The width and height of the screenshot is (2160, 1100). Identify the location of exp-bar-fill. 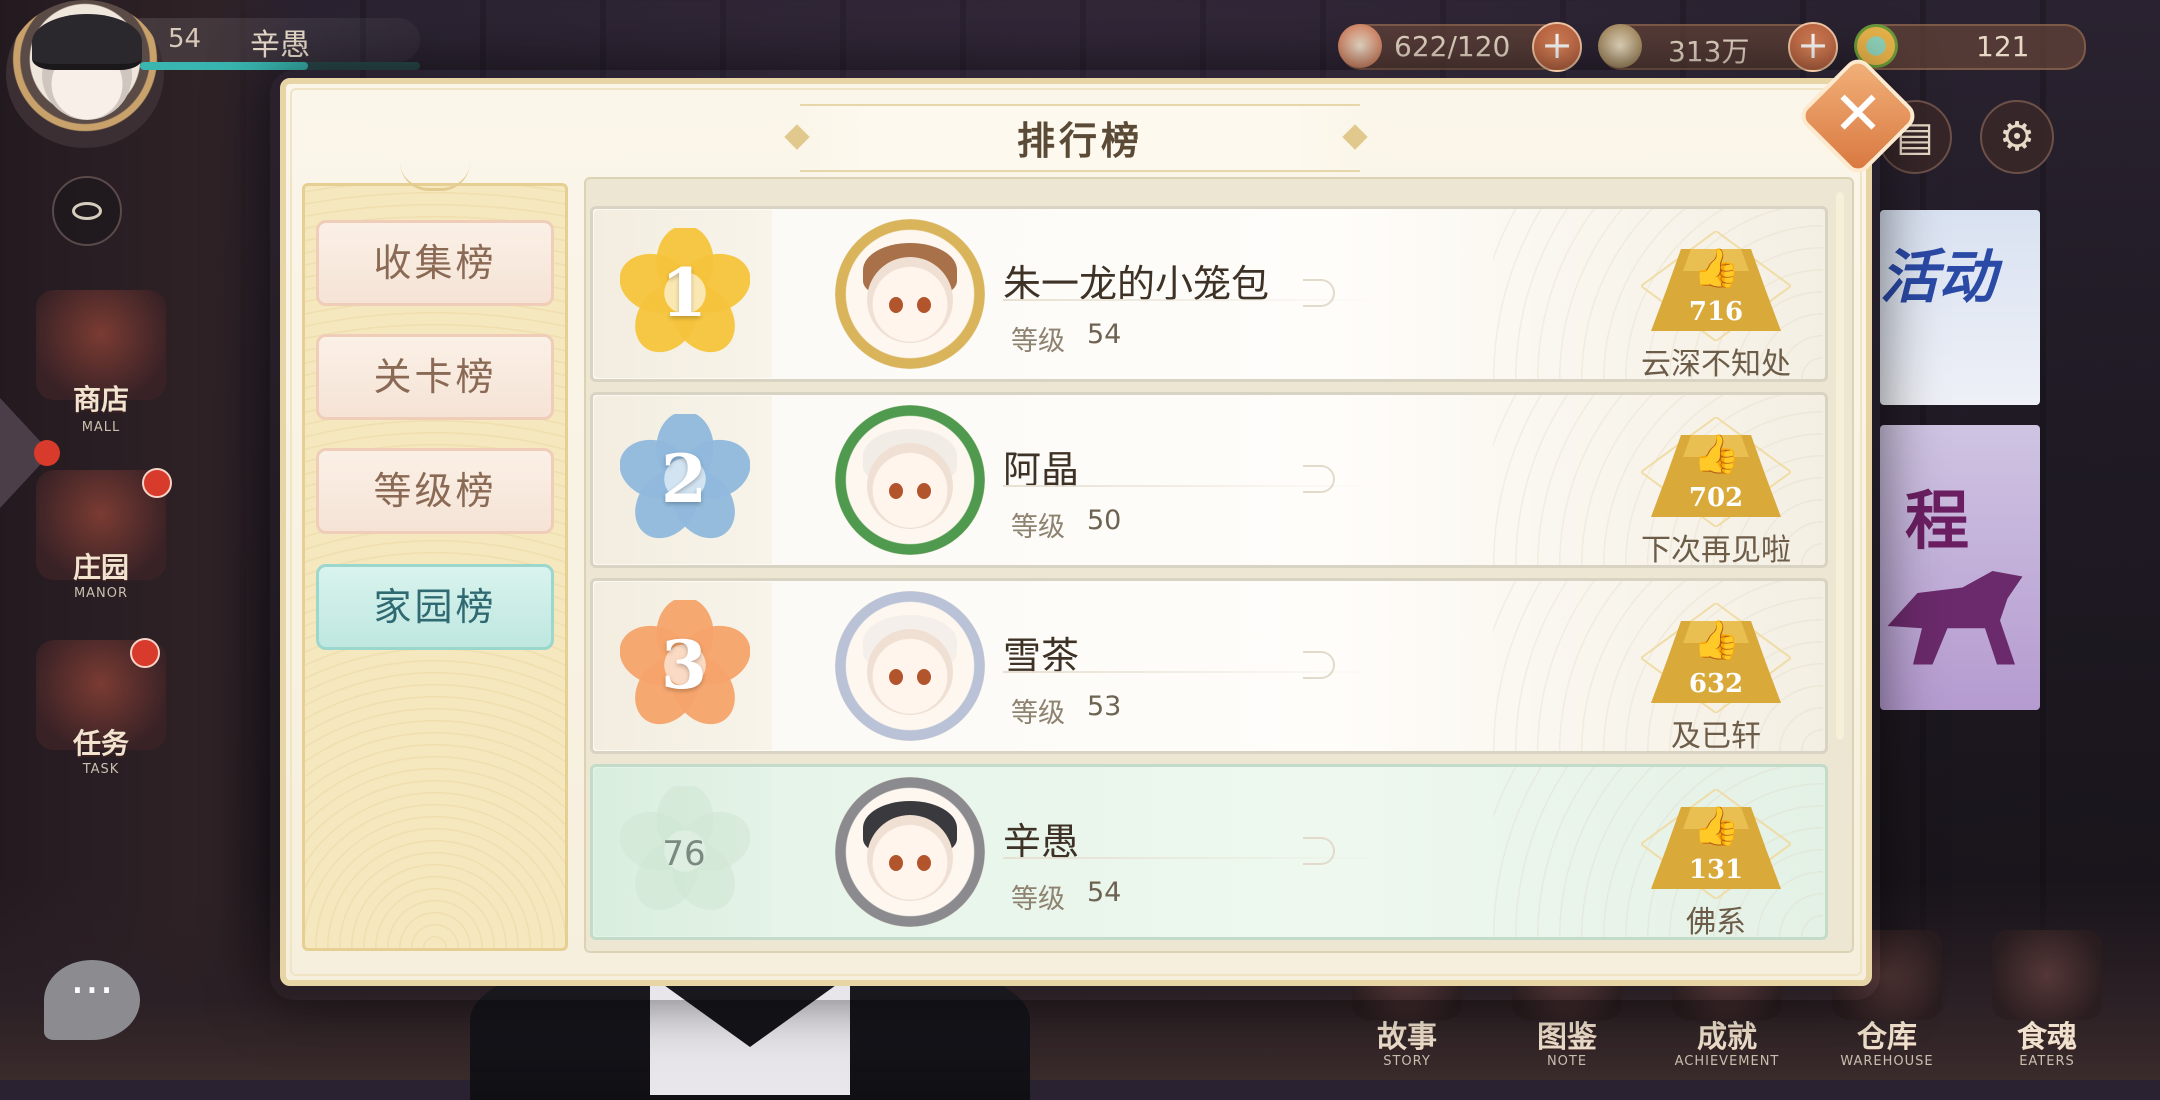
(224, 66).